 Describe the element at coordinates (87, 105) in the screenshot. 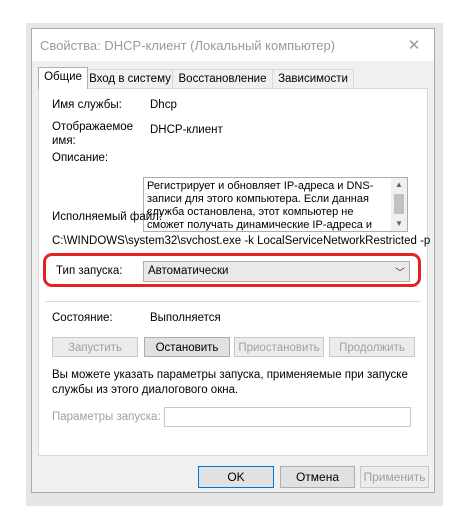

I see `service-name-label: Имя службы:` at that location.